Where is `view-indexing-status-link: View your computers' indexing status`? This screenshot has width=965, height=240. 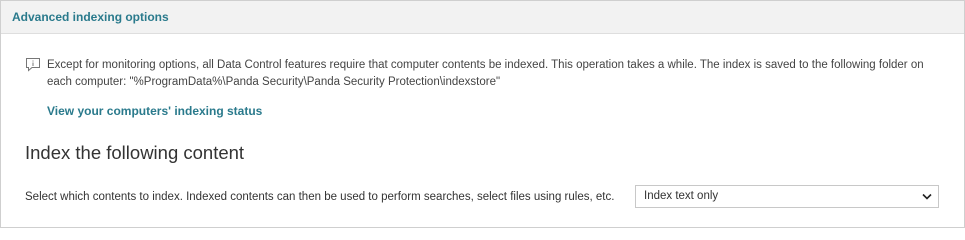
view-indexing-status-link: View your computers' indexing status is located at coordinates (154, 111).